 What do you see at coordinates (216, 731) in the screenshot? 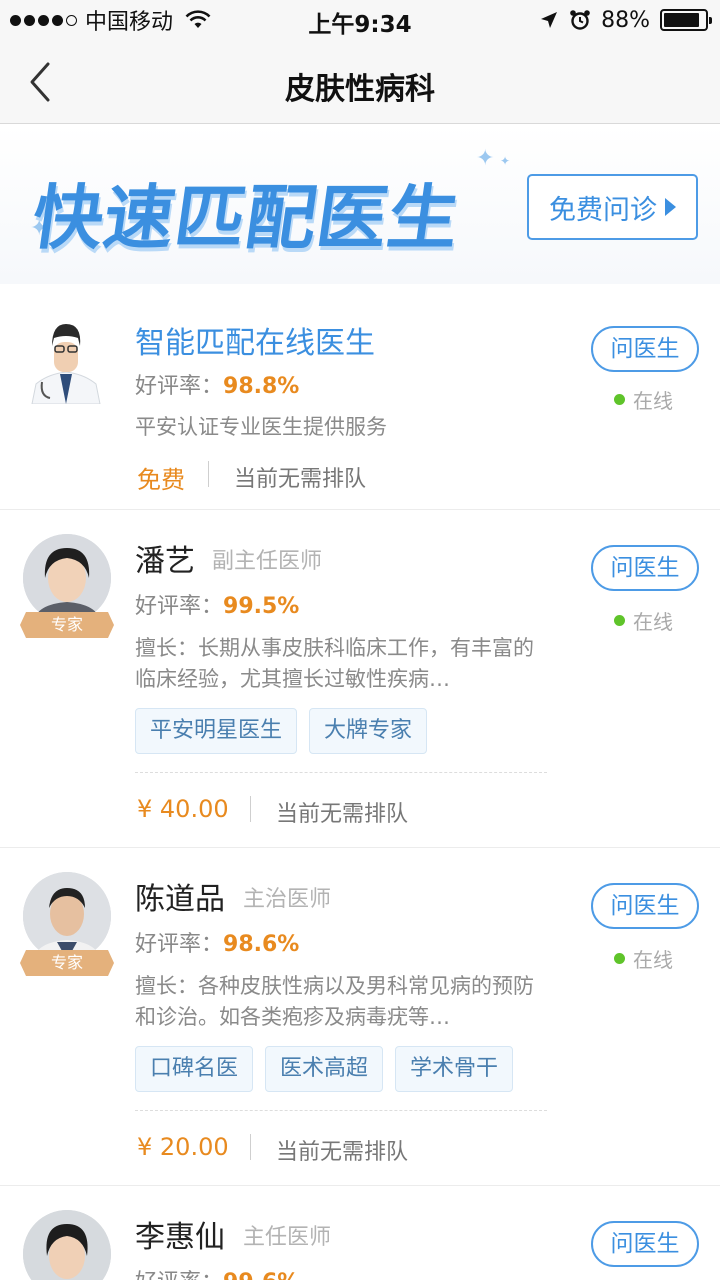
I see `doctor-tag: 平安明星医生` at bounding box center [216, 731].